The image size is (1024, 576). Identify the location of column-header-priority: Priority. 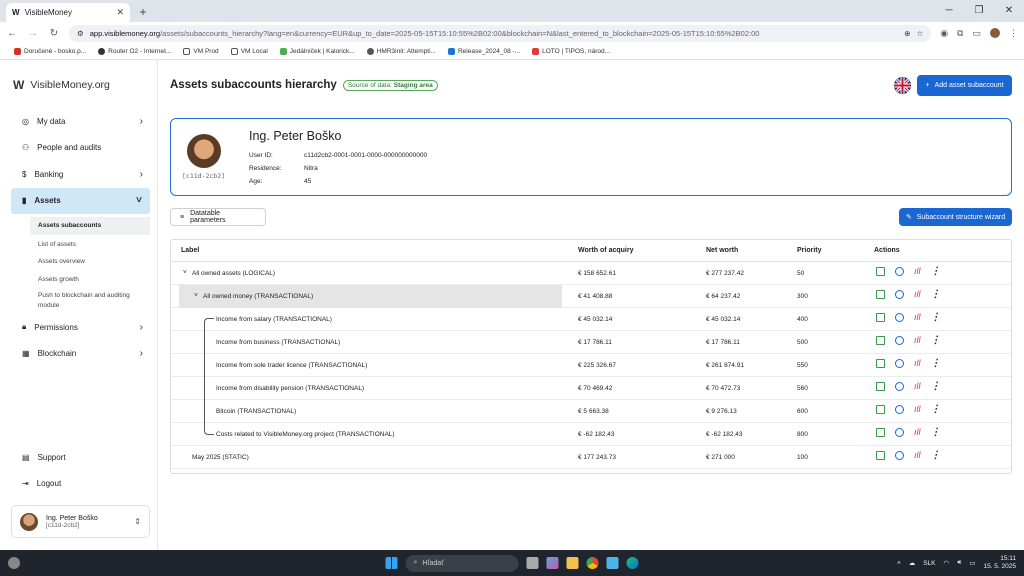
(809, 250).